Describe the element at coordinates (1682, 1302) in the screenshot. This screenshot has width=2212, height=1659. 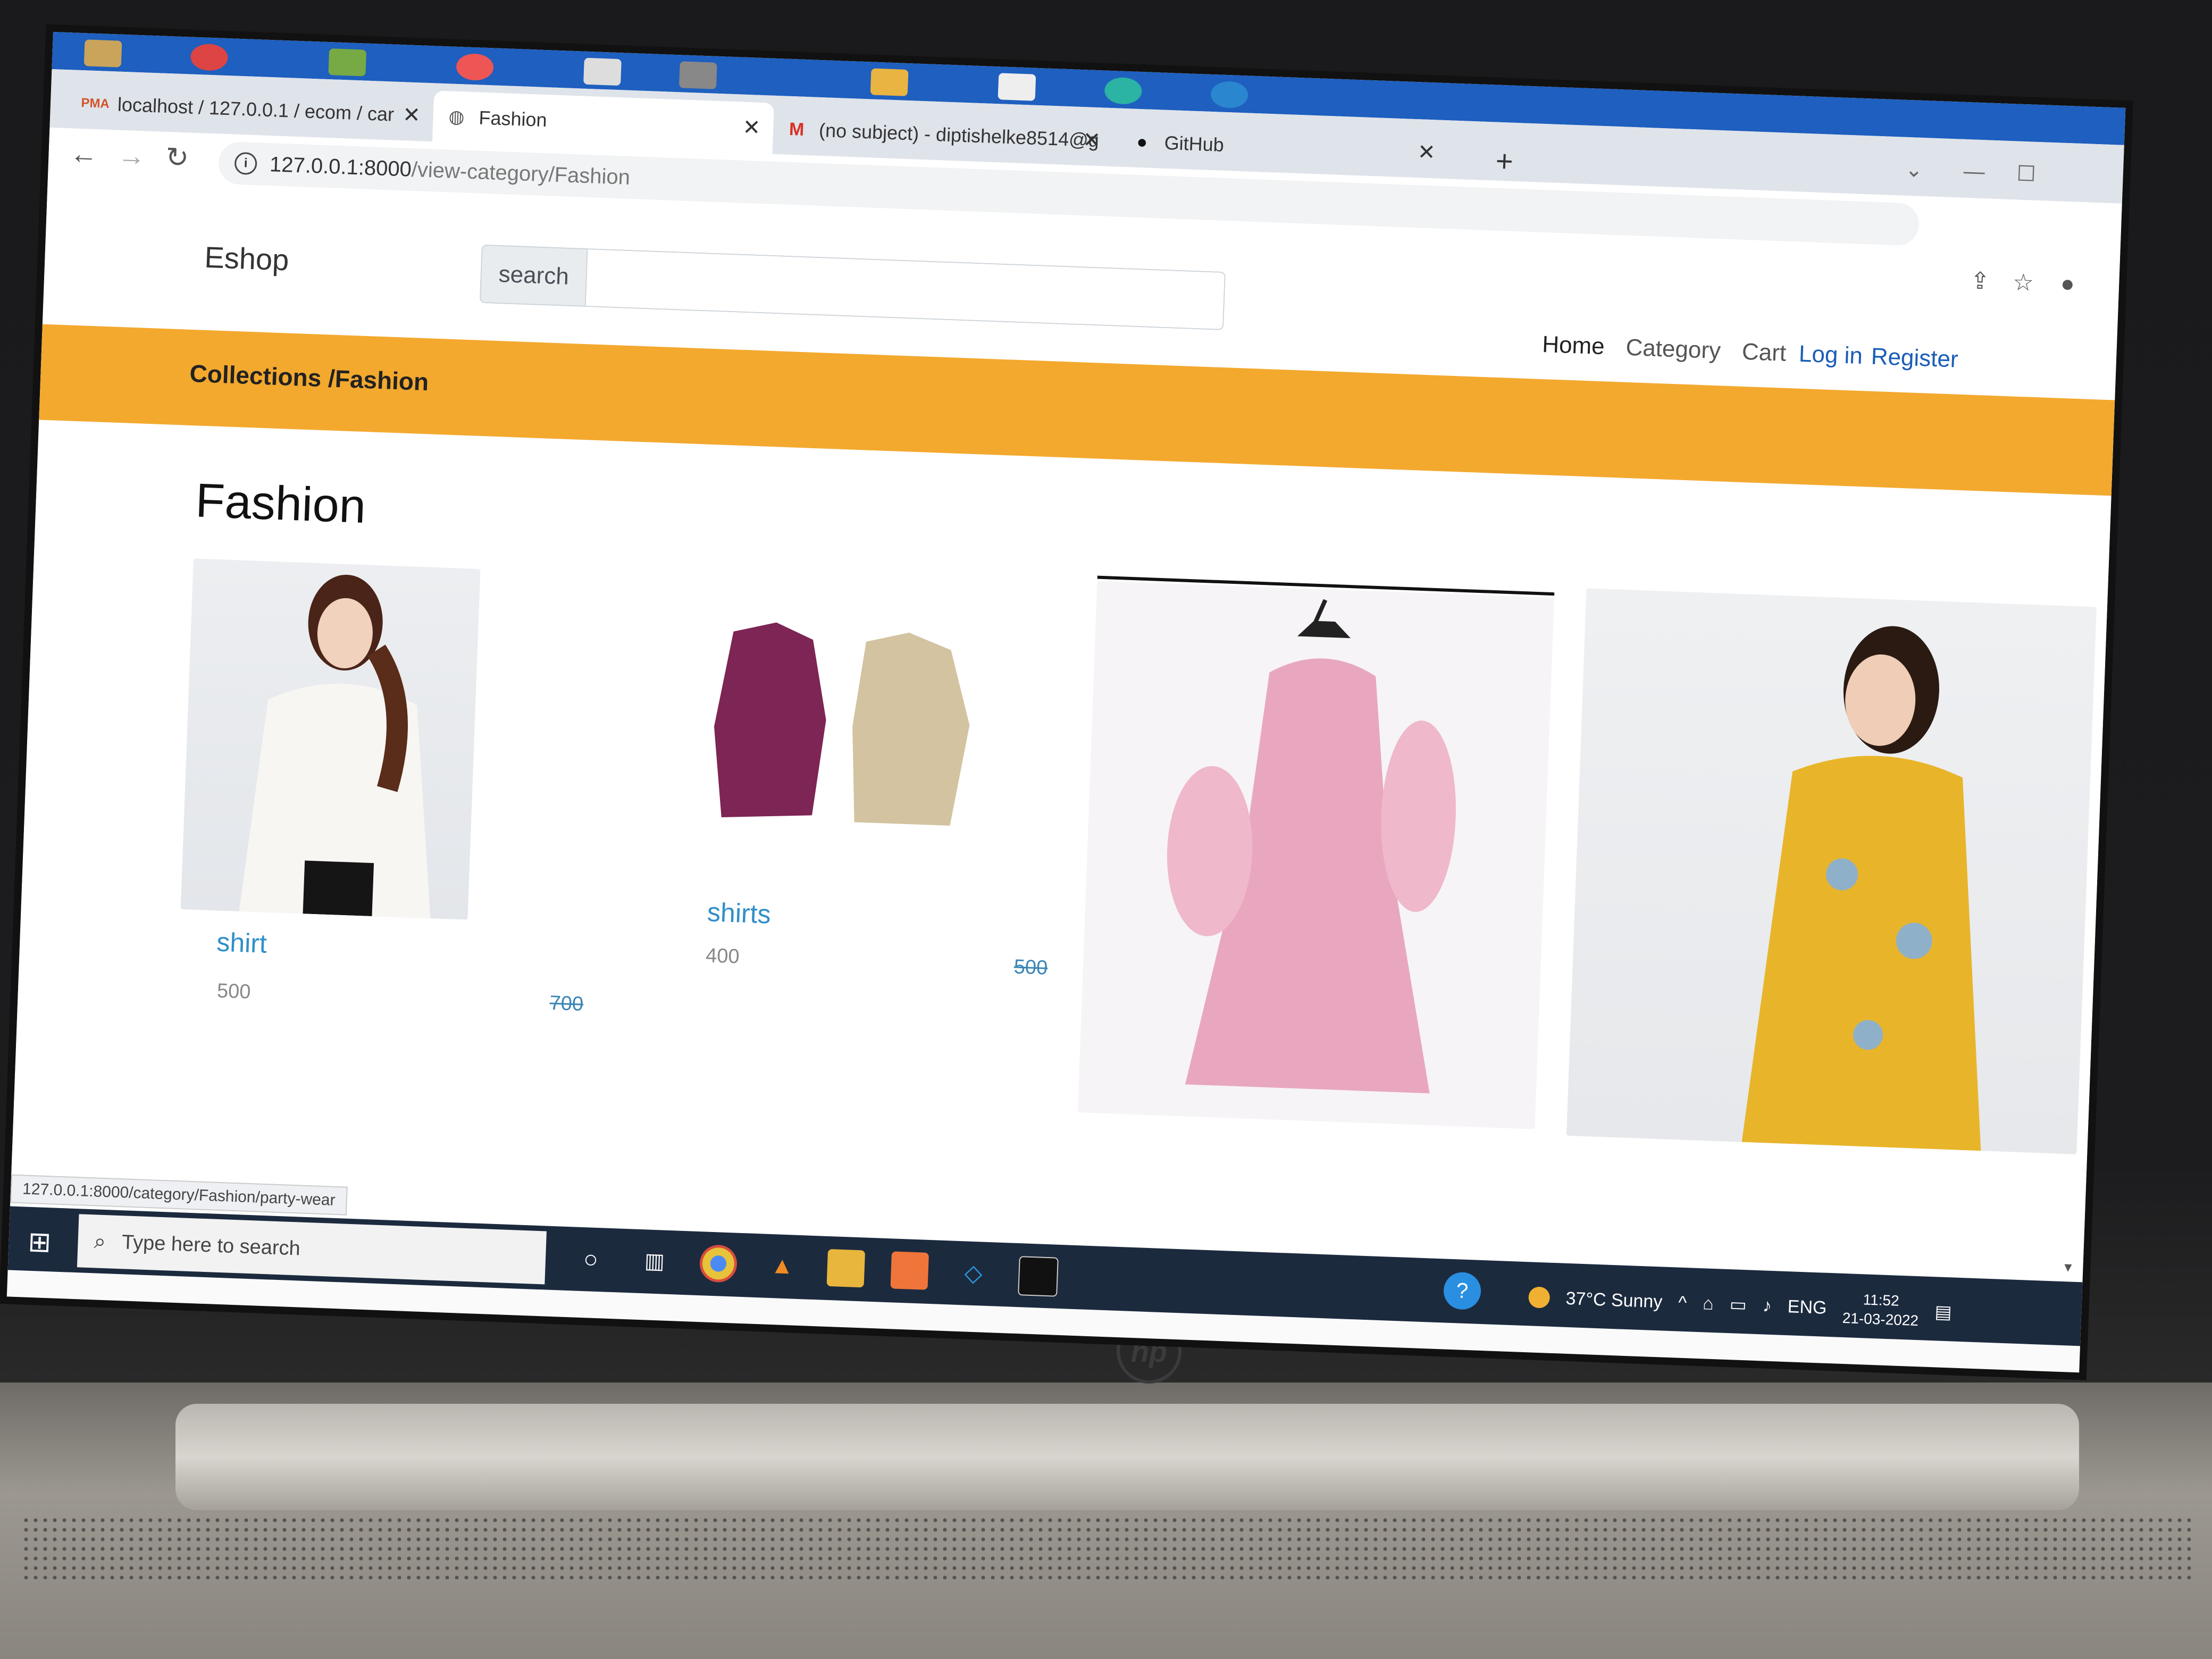
I see `tray-chevron-up-icon: ^` at that location.